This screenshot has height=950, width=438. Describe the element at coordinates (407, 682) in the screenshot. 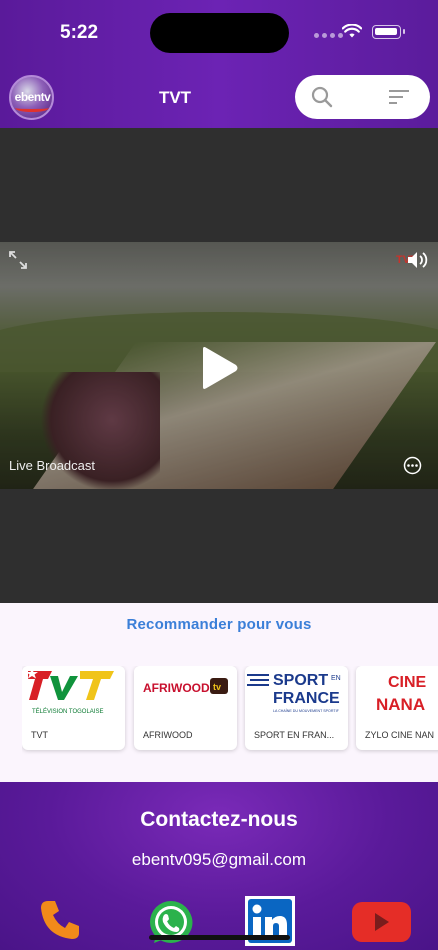

I see `svg-text: CINE` at that location.